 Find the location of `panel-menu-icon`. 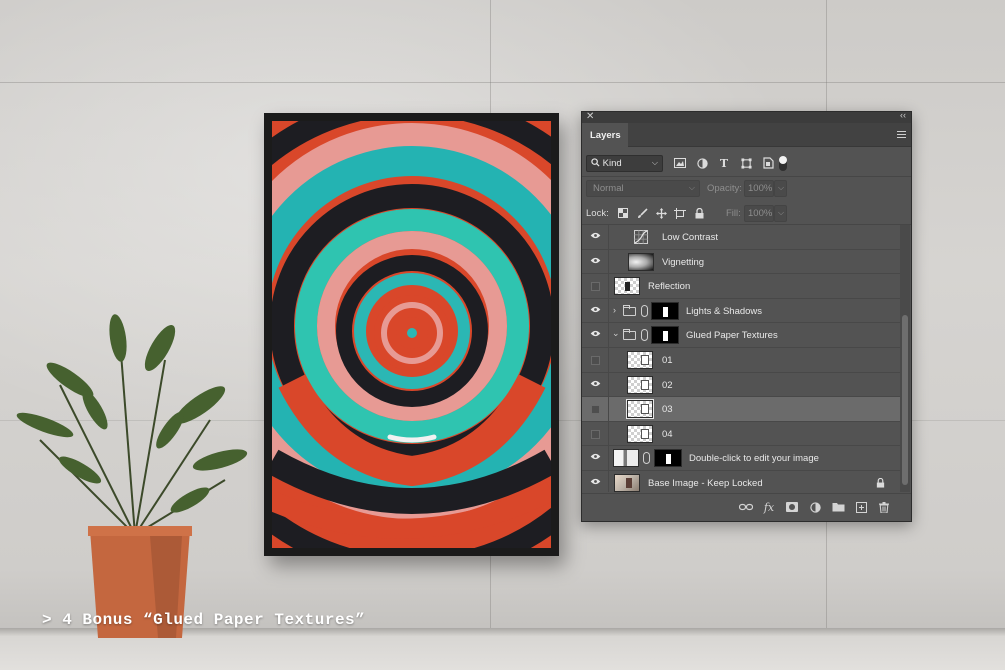

panel-menu-icon is located at coordinates (901, 134).